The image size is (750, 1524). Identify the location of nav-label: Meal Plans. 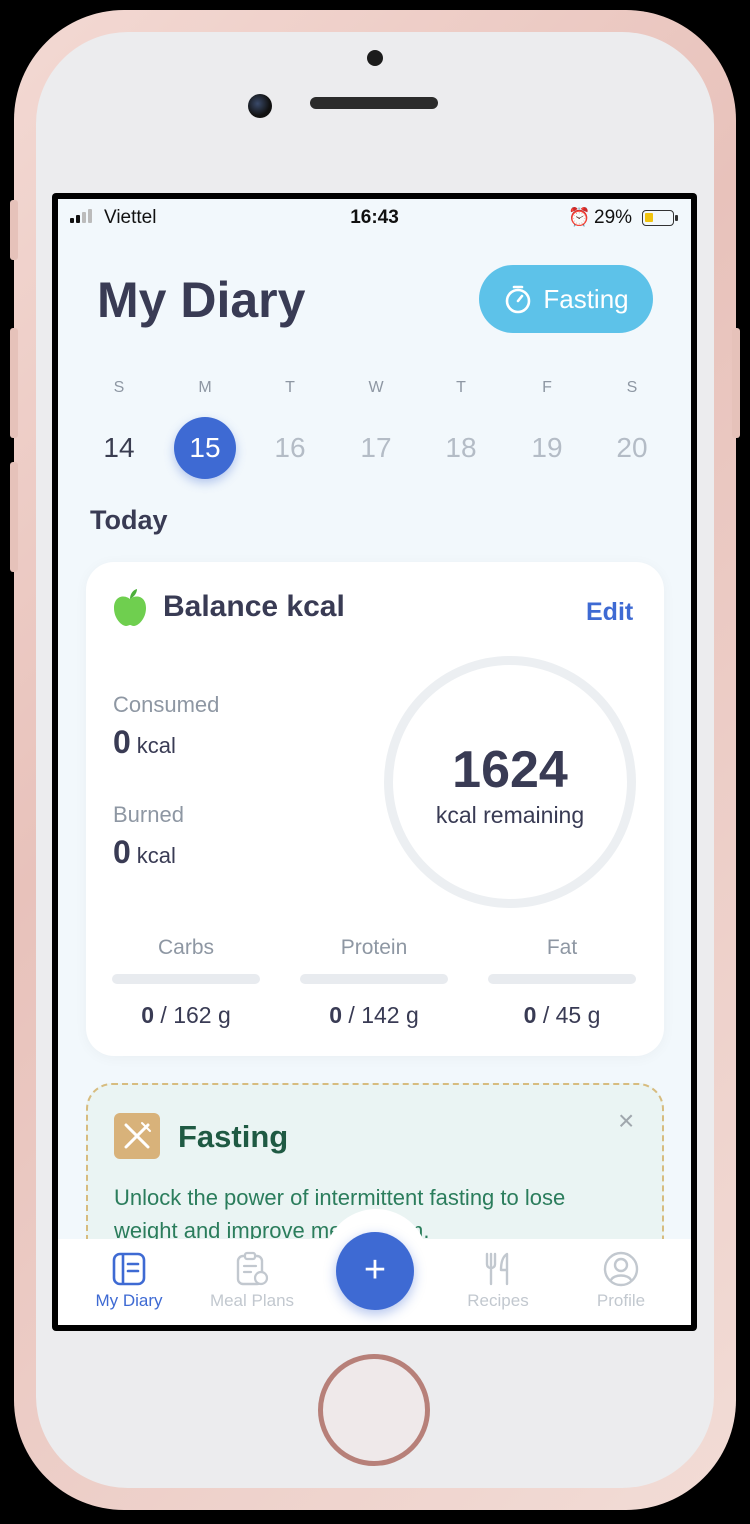
(252, 1300).